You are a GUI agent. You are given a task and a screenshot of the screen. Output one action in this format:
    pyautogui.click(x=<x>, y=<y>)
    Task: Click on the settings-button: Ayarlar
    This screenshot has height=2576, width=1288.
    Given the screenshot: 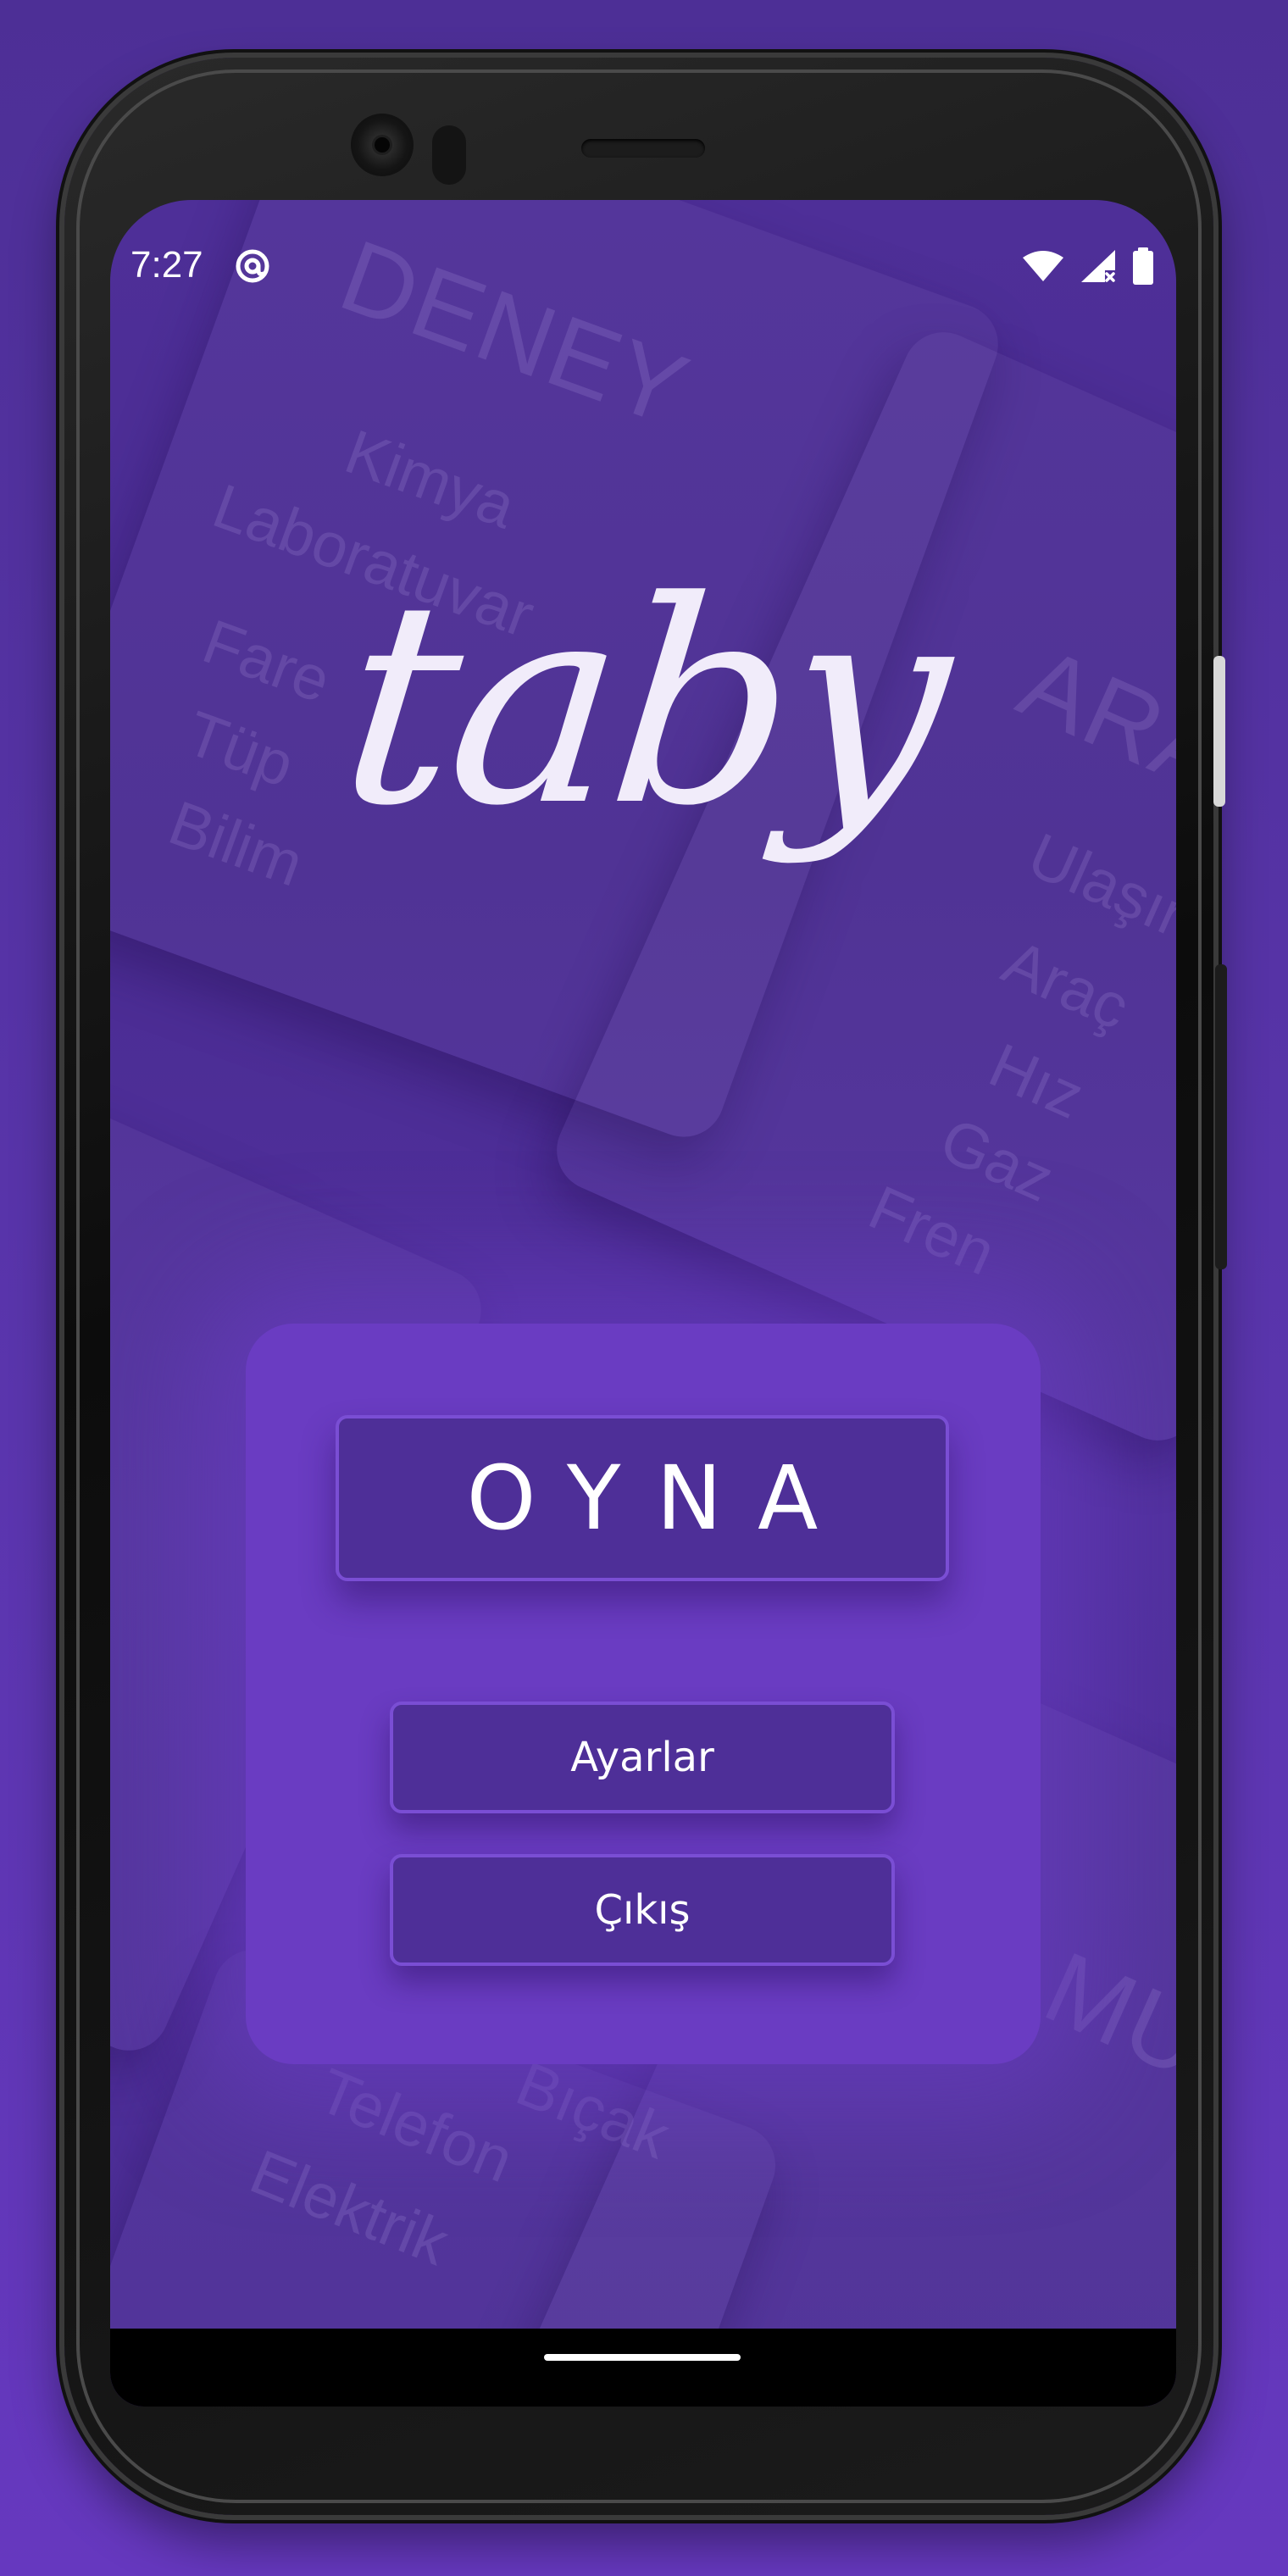 What is the action you would take?
    pyautogui.click(x=642, y=1758)
    